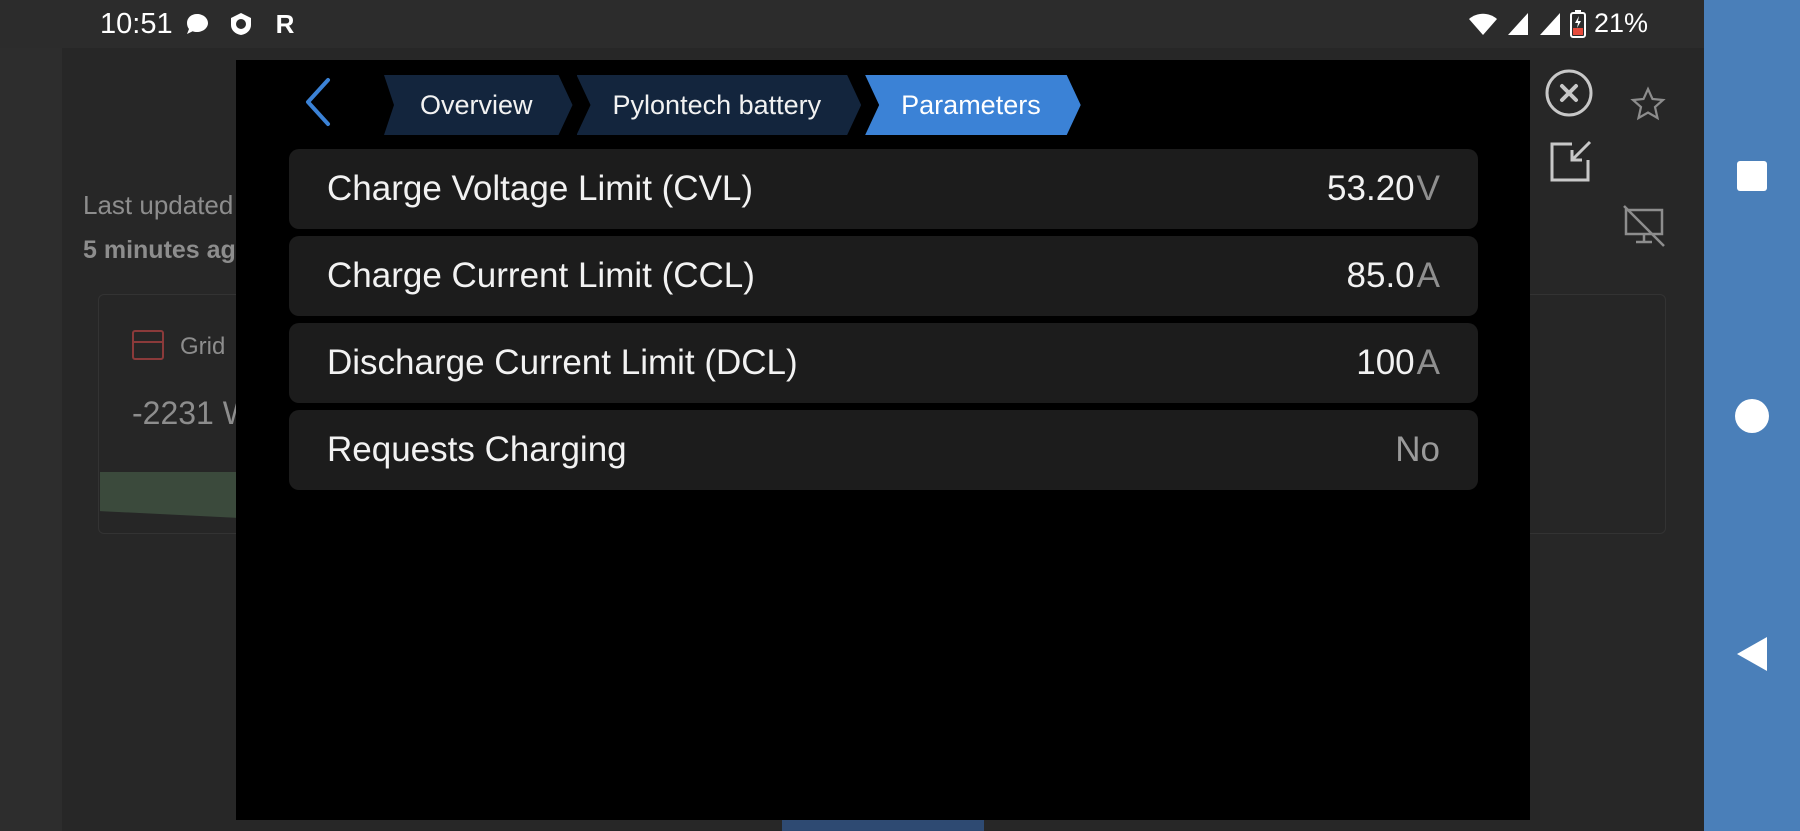  Describe the element at coordinates (852, 24) in the screenshot. I see `status-bar: 10:51 R 21%` at that location.